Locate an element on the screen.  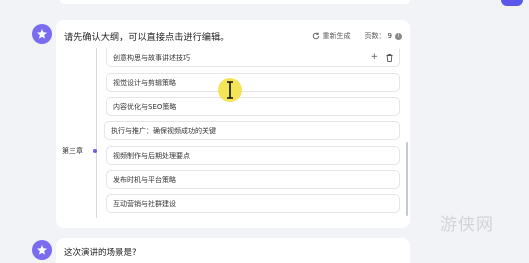
chapter-label: 第三章 is located at coordinates (72, 151).